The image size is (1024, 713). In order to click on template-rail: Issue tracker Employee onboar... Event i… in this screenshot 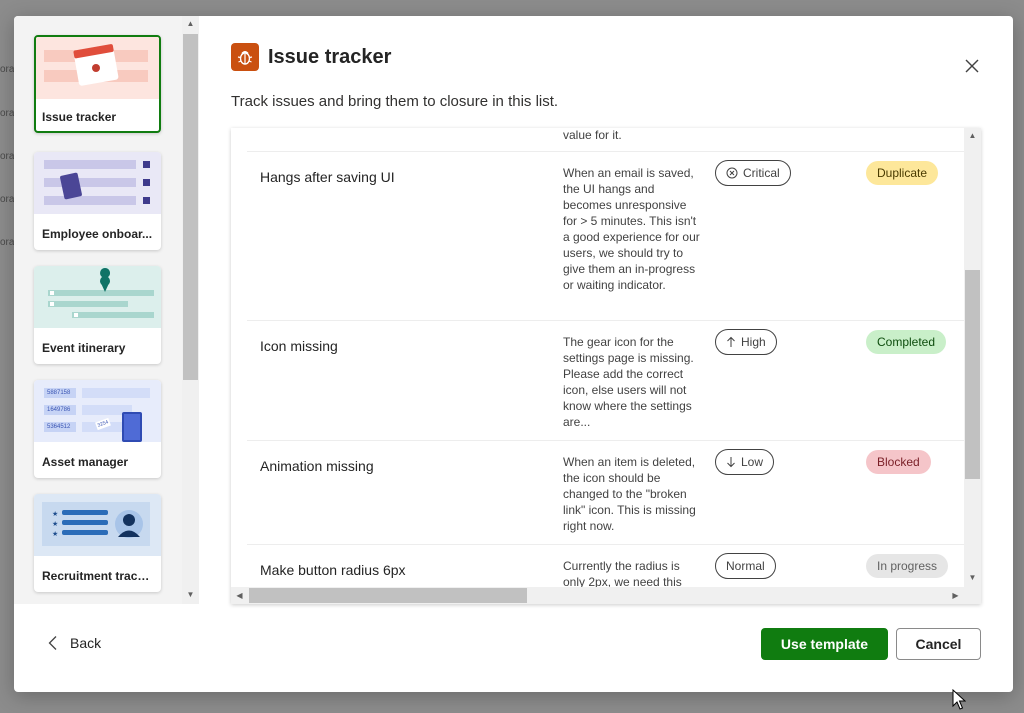, I will do `click(106, 310)`.